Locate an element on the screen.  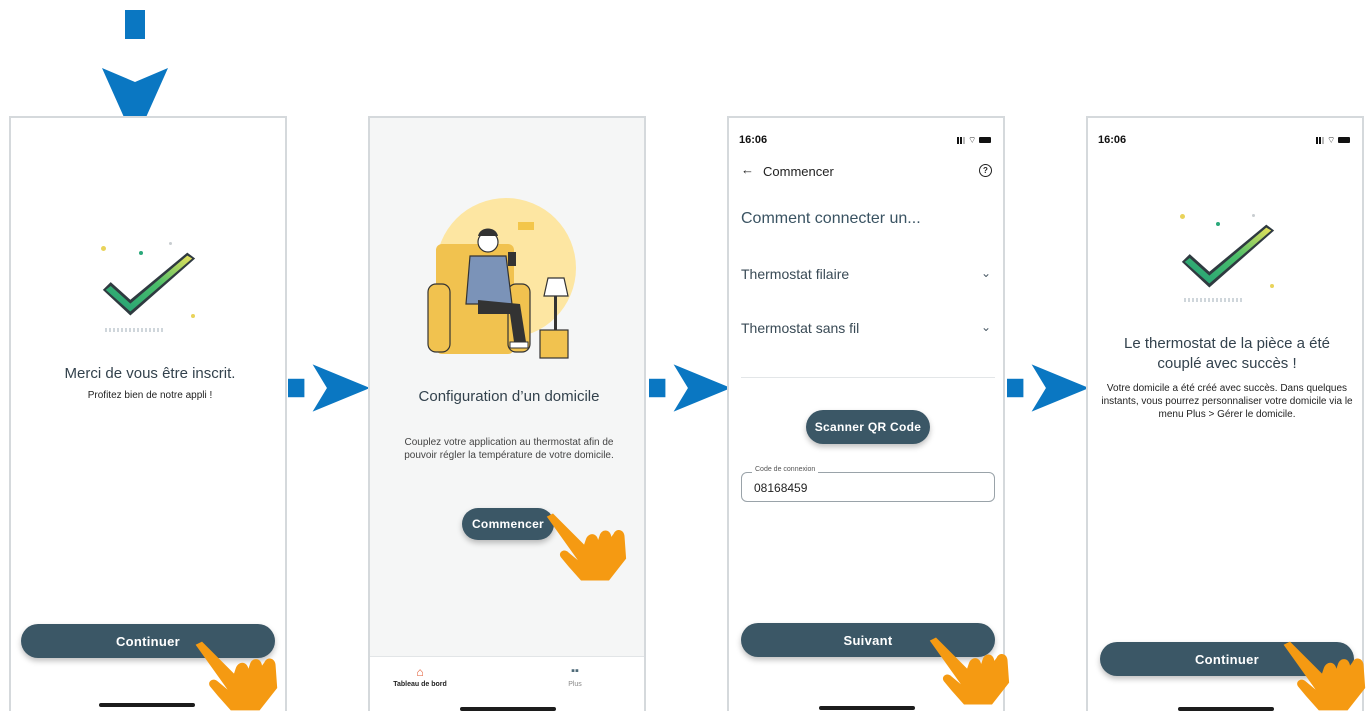
page-title: Configuration d’un domicile is located at coordinates (509, 396).